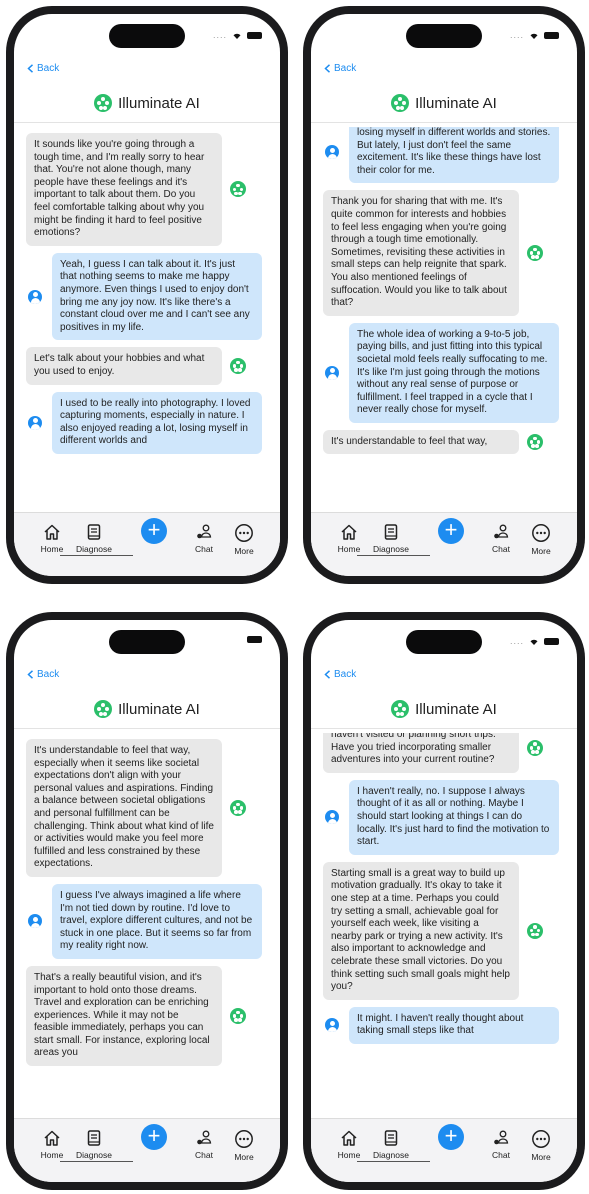  I want to click on chevron-left-icon, so click(327, 68).